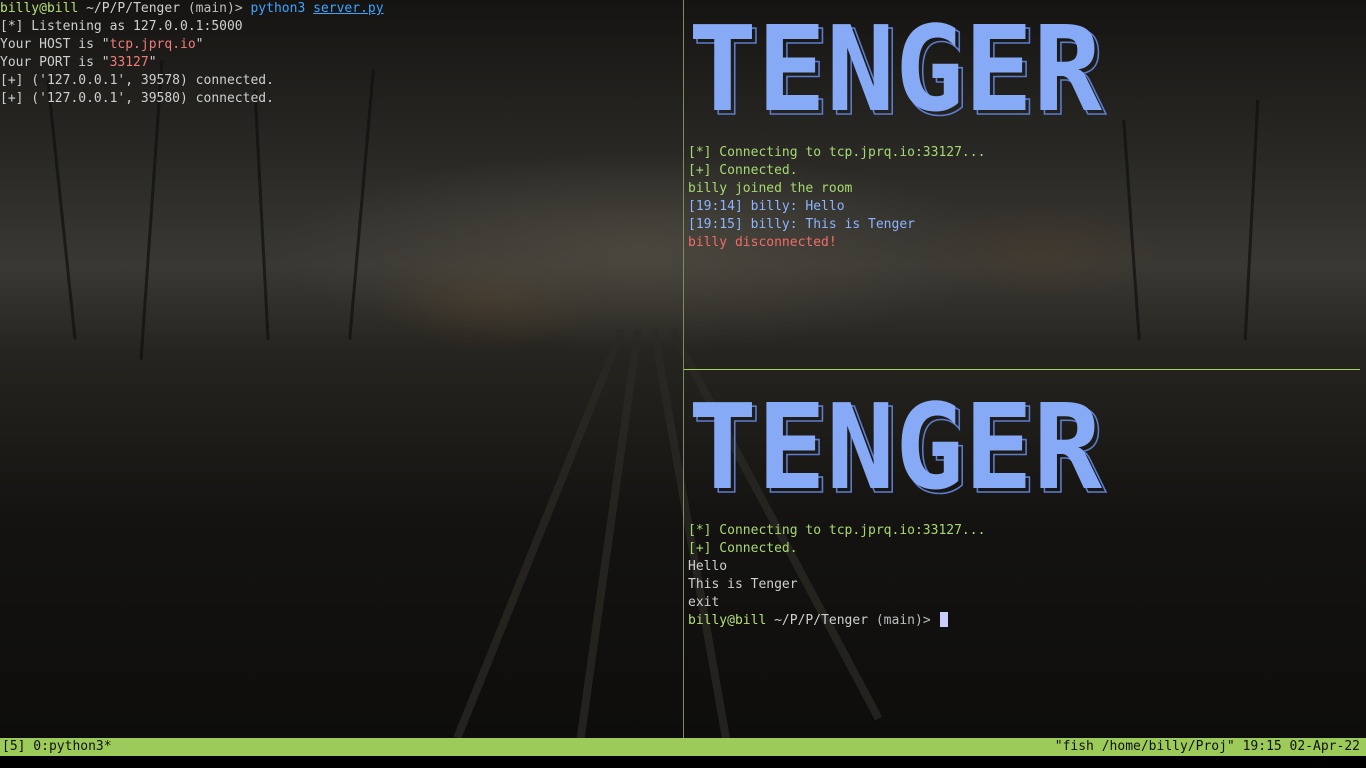  I want to click on host-value: tcp.jprq.io, so click(152, 44).